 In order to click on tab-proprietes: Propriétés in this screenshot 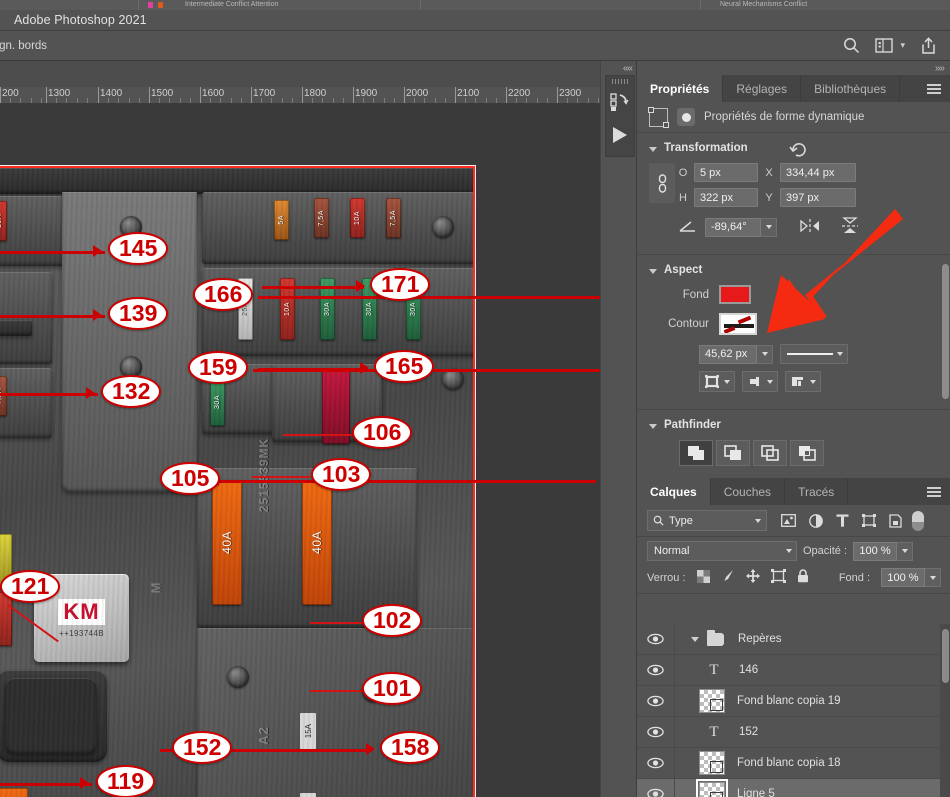, I will do `click(680, 88)`.